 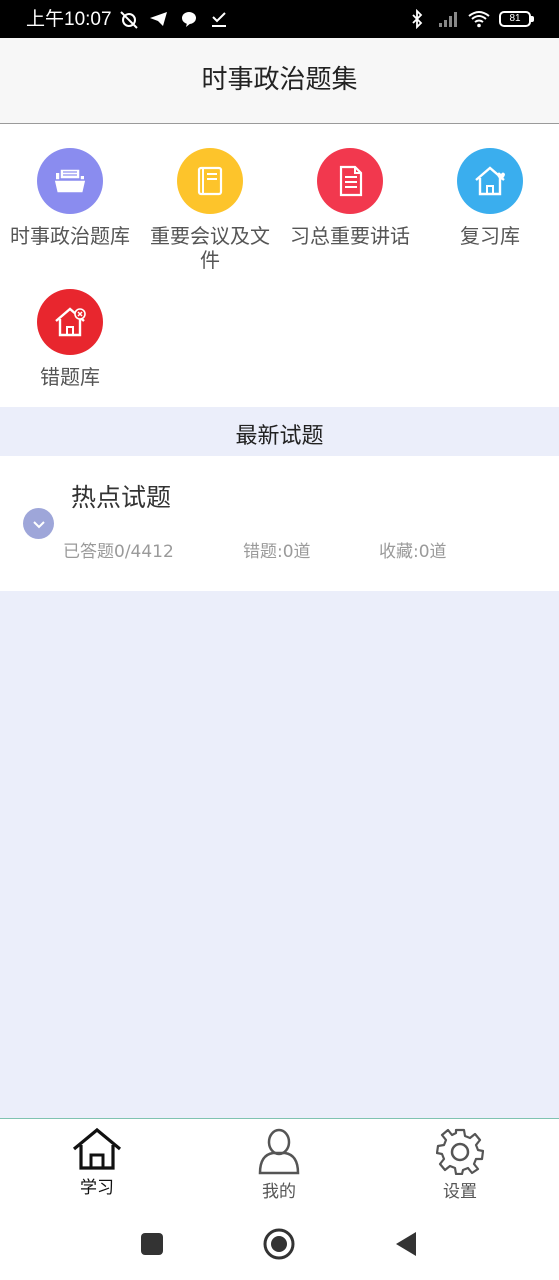 I want to click on category-label: 习总重要讲话, so click(x=350, y=236).